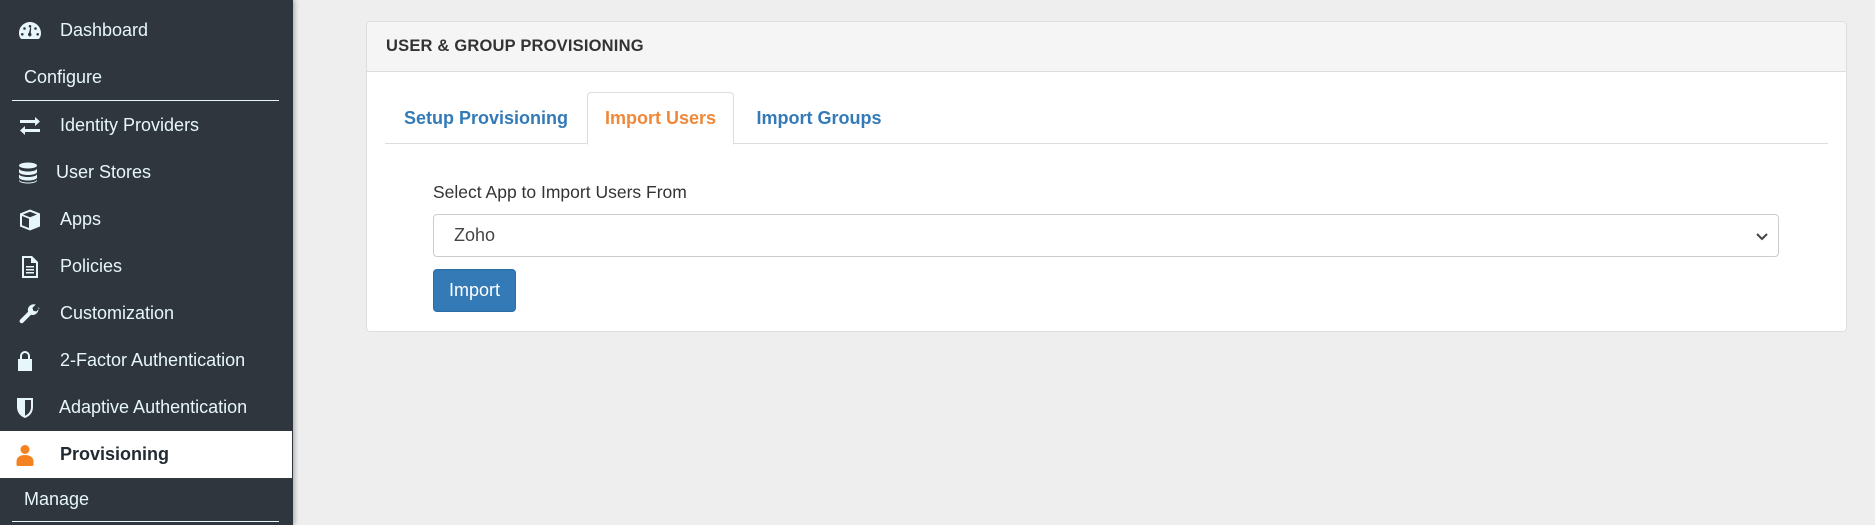 The height and width of the screenshot is (525, 1875). What do you see at coordinates (117, 313) in the screenshot?
I see `sidebar-item-label: Customization` at bounding box center [117, 313].